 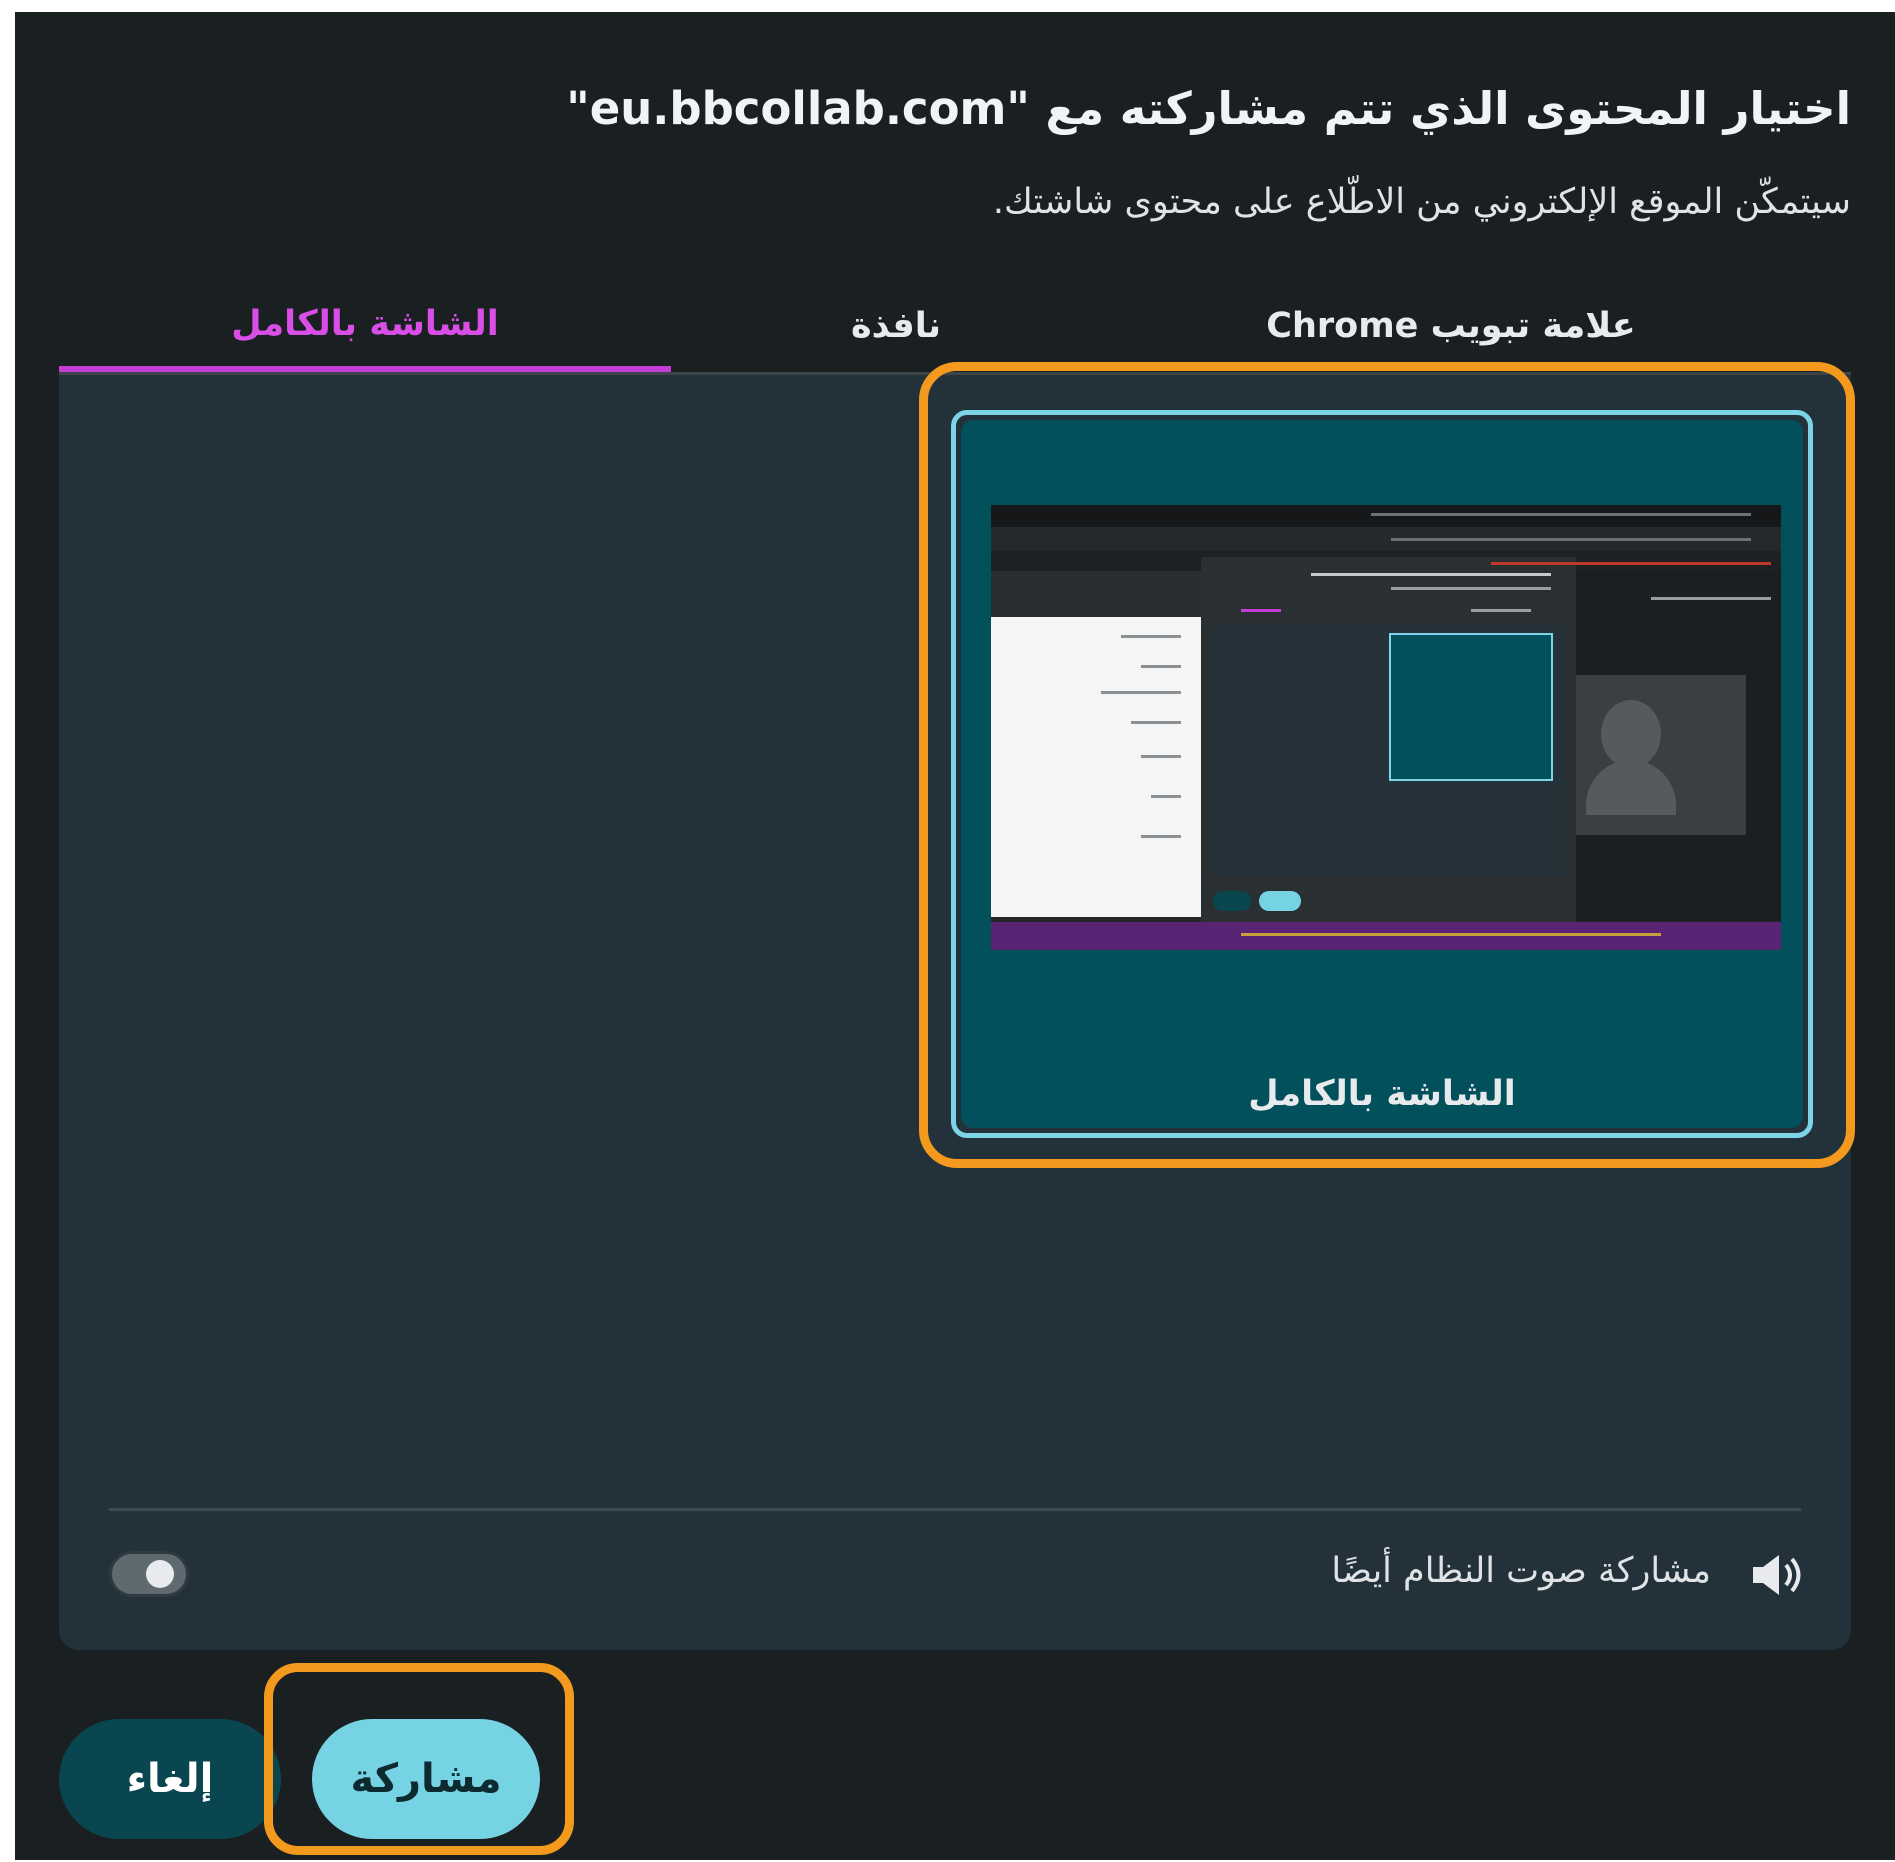 What do you see at coordinates (1386, 727) in the screenshot?
I see `screen-thumbnail` at bounding box center [1386, 727].